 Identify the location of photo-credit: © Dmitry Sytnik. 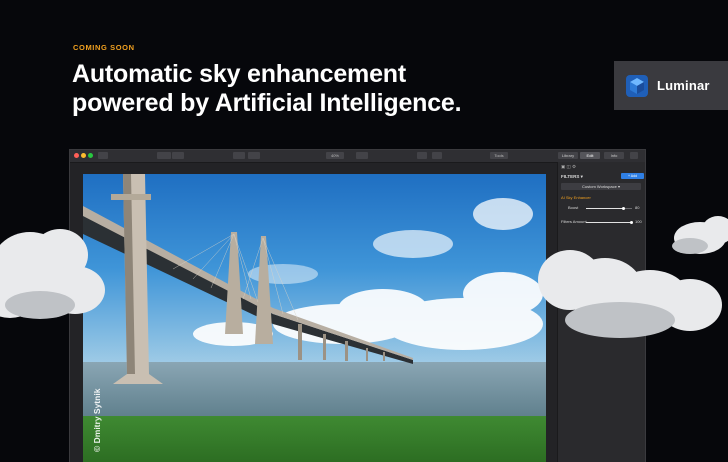
(97, 420).